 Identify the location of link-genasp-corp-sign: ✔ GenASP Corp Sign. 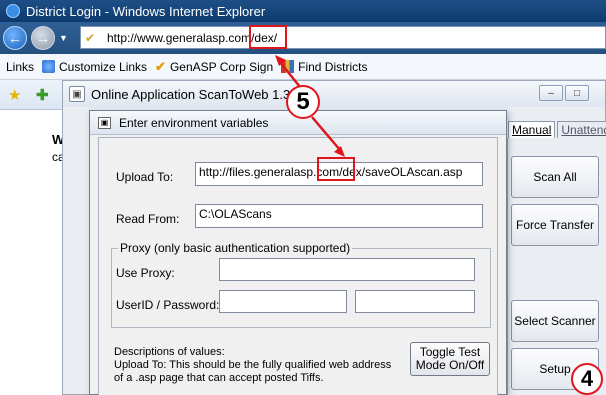
(214, 67).